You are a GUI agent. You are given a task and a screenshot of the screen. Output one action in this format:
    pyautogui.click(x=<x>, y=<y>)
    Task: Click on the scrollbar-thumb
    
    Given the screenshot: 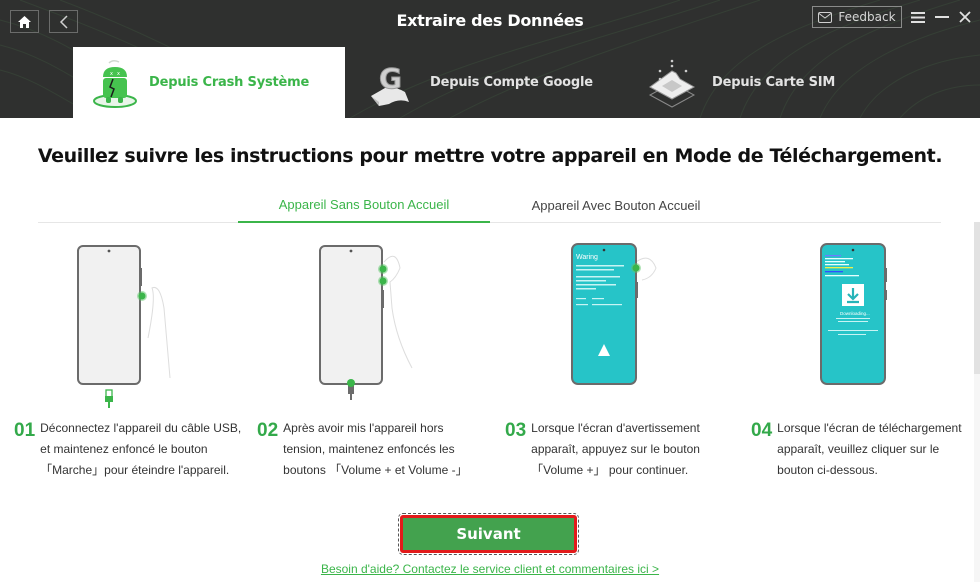 What is the action you would take?
    pyautogui.click(x=977, y=298)
    